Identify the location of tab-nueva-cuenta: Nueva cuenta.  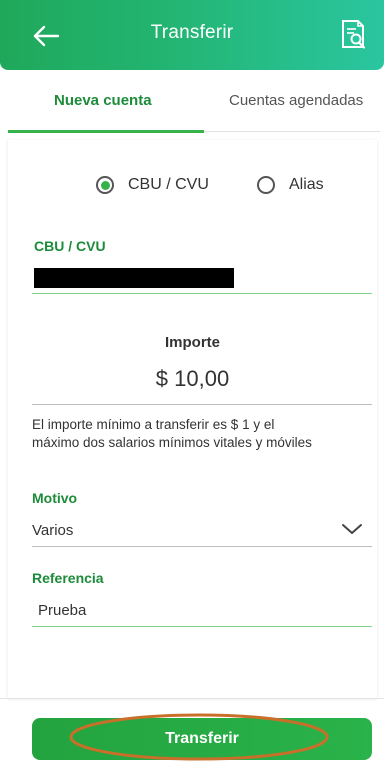
(103, 100).